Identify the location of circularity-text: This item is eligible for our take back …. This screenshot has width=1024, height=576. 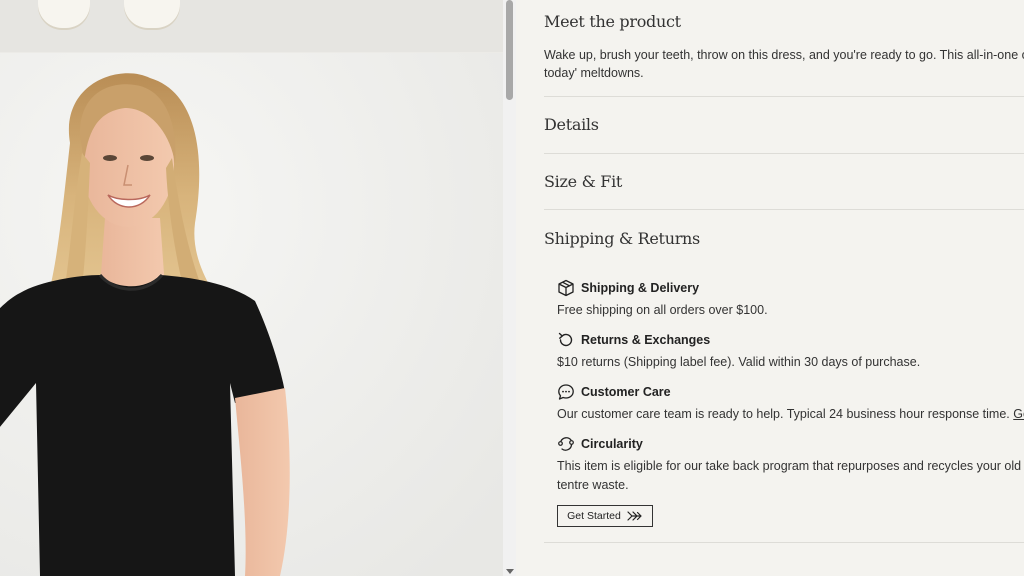
(789, 475).